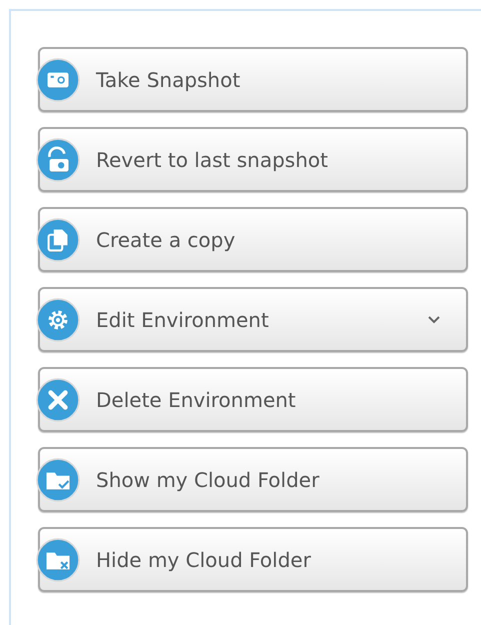 The height and width of the screenshot is (625, 481). What do you see at coordinates (253, 159) in the screenshot?
I see `action-button: Revert to last snapshot` at bounding box center [253, 159].